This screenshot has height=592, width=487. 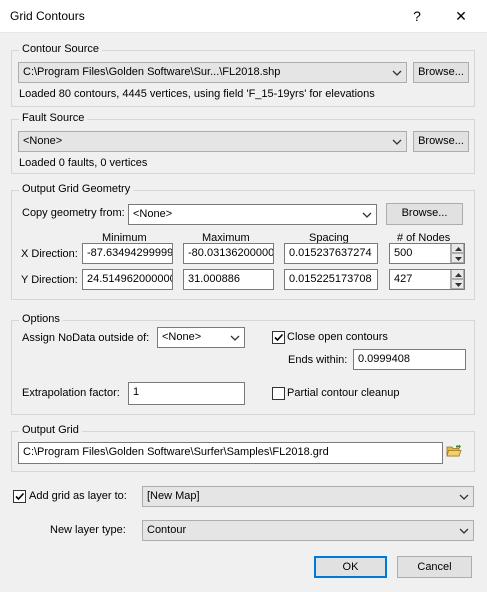 I want to click on title-bar: Grid Contours ? ✕, so click(x=243, y=16).